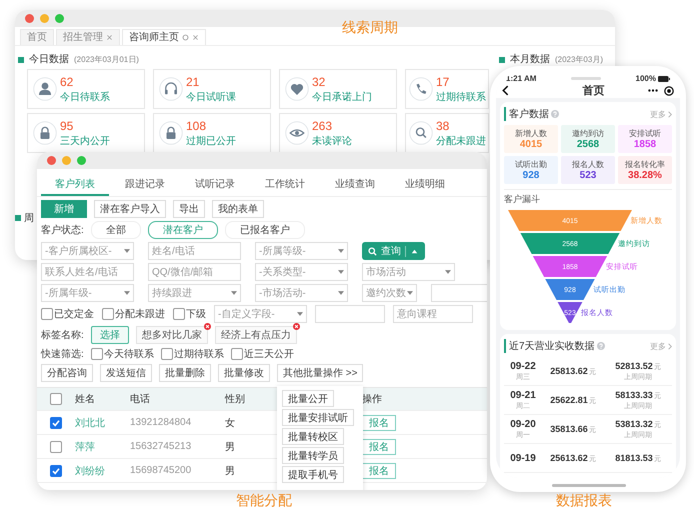 Image resolution: width=694 pixels, height=509 pixels. What do you see at coordinates (67, 373) in the screenshot?
I see `batch-button: 分配咨询` at bounding box center [67, 373].